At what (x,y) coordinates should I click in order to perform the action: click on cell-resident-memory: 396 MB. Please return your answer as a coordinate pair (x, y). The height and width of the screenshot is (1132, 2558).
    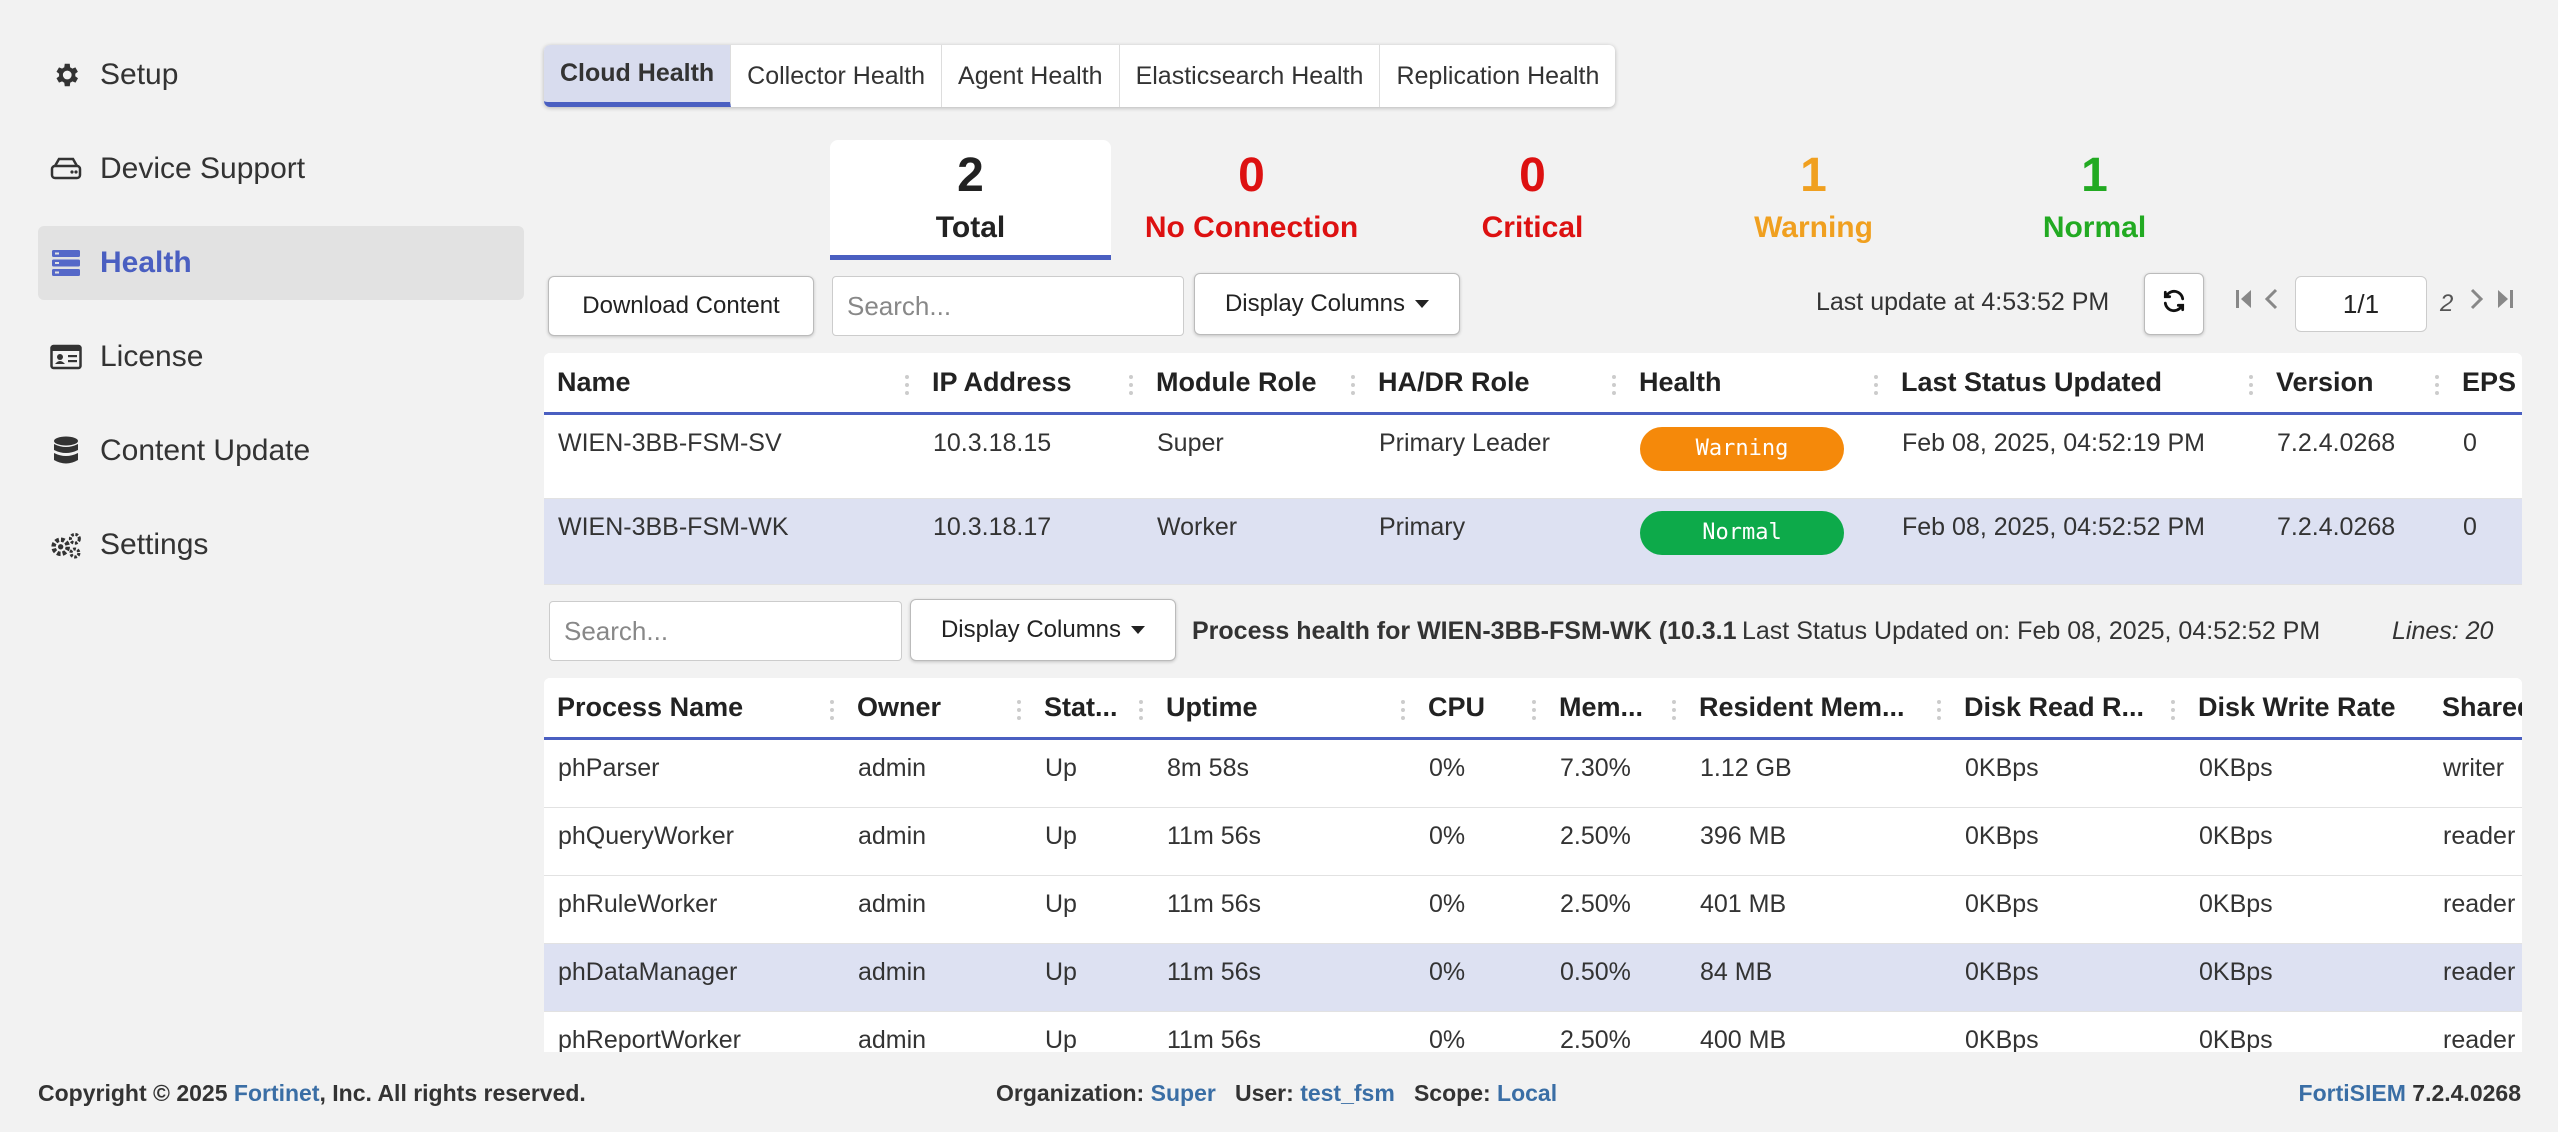
    Looking at the image, I should click on (1743, 836).